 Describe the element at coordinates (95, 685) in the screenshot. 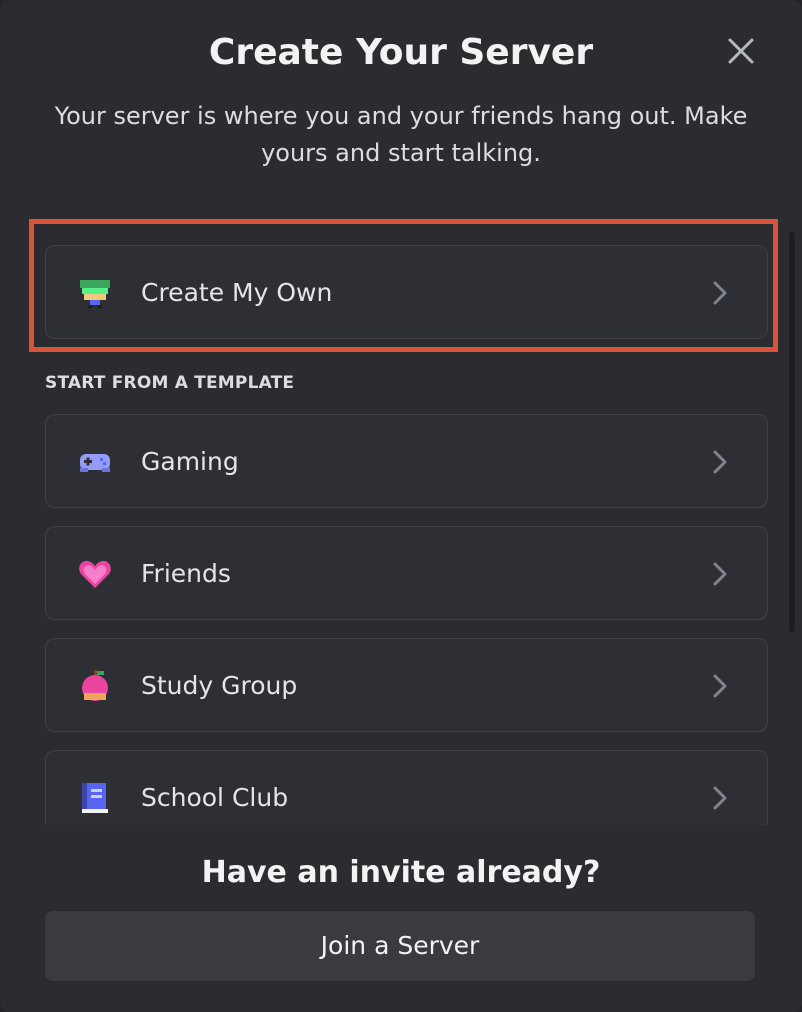

I see `apple-icon` at that location.